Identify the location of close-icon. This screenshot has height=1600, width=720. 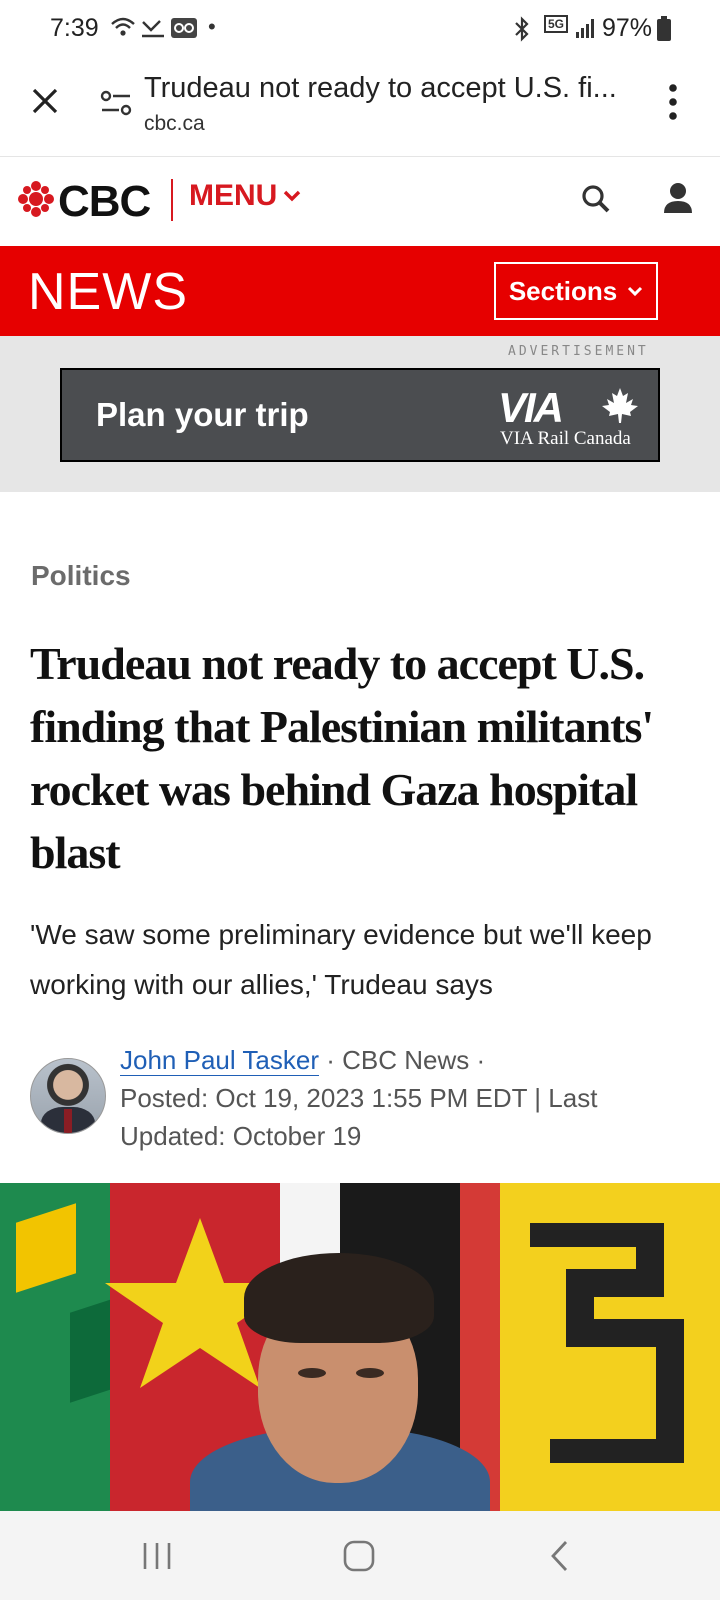
(45, 101).